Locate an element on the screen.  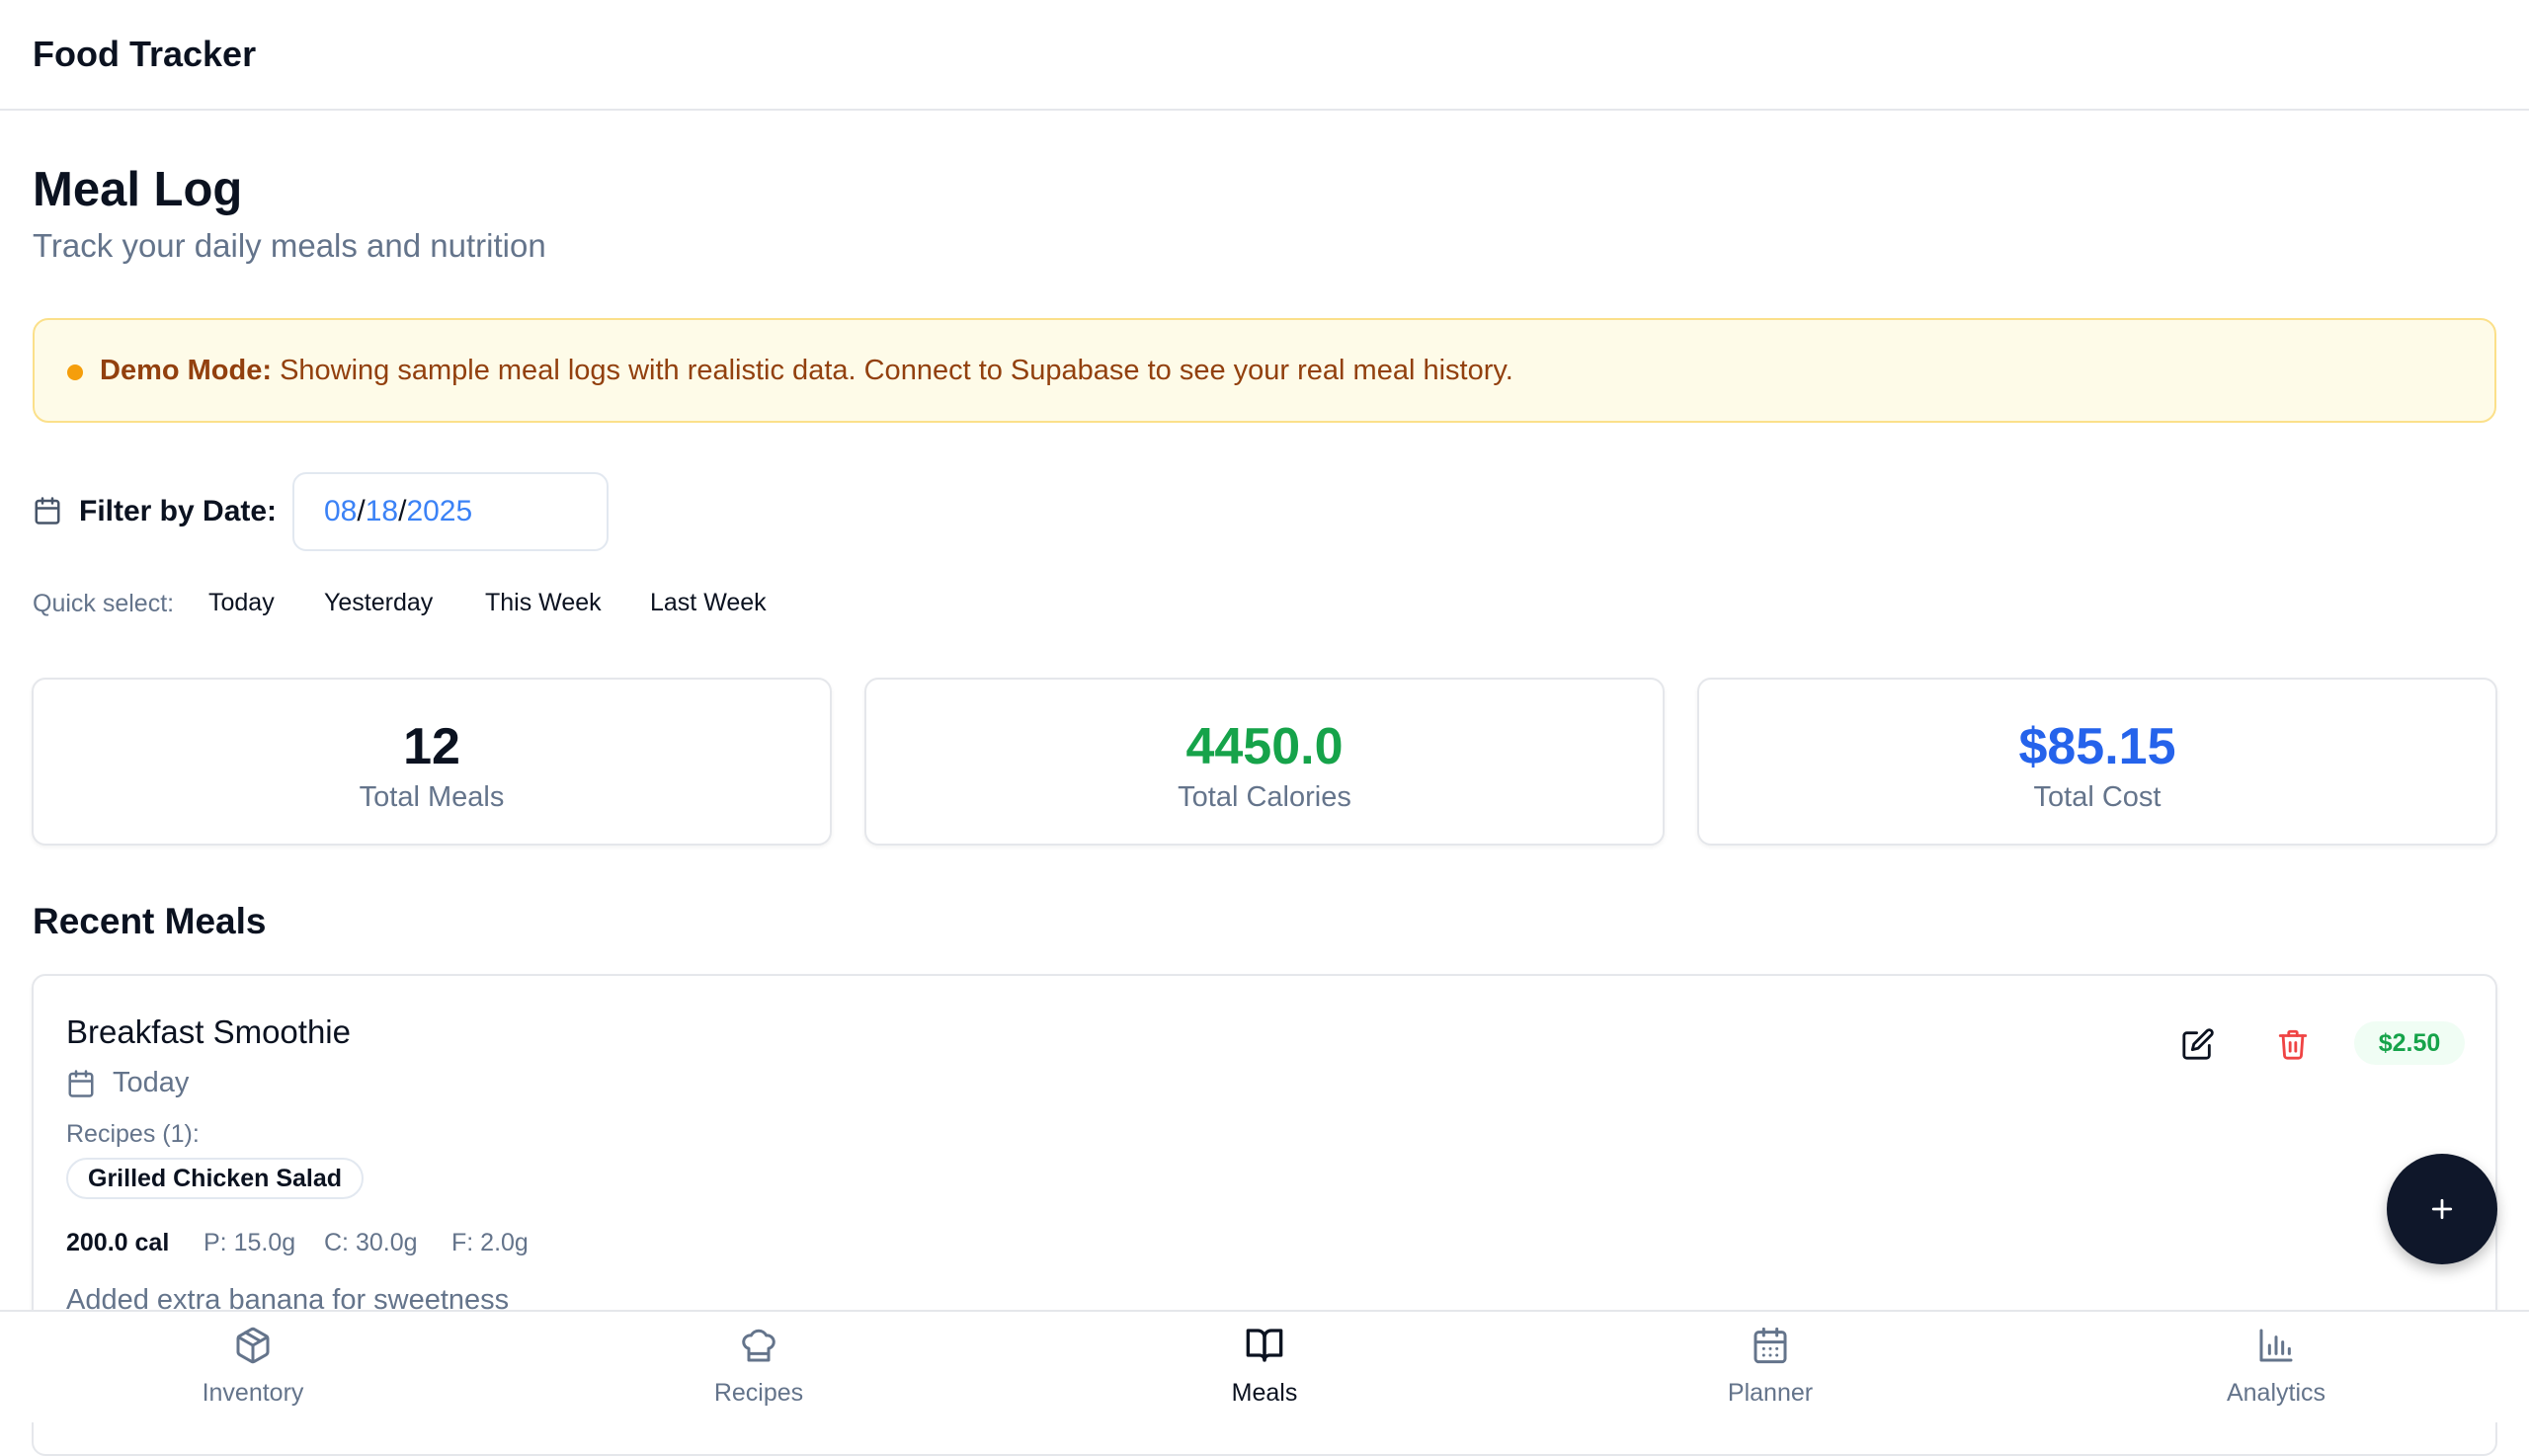
banner-label: Demo Mode: is located at coordinates (186, 370).